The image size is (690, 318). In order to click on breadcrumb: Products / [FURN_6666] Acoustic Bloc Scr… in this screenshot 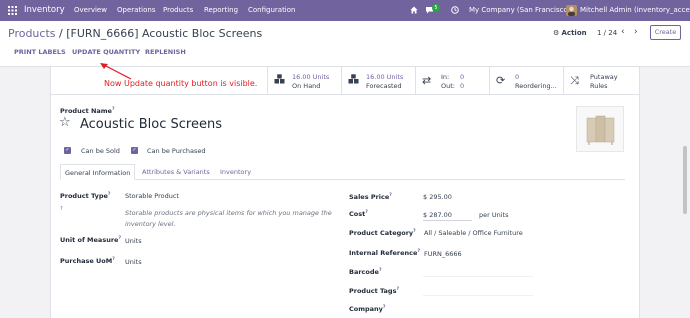, I will do `click(135, 33)`.